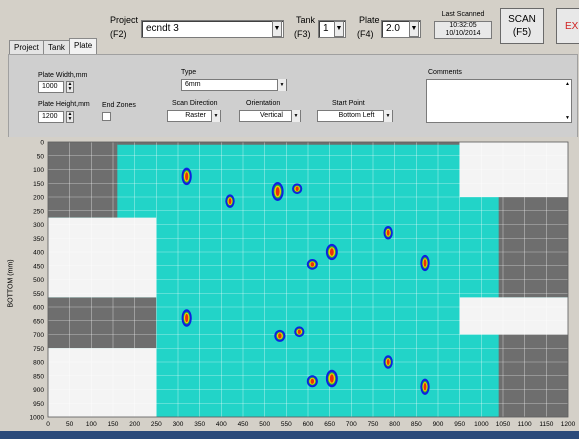 Image resolution: width=579 pixels, height=439 pixels. Describe the element at coordinates (243, 424) in the screenshot. I see `x-tick-label: 450` at that location.